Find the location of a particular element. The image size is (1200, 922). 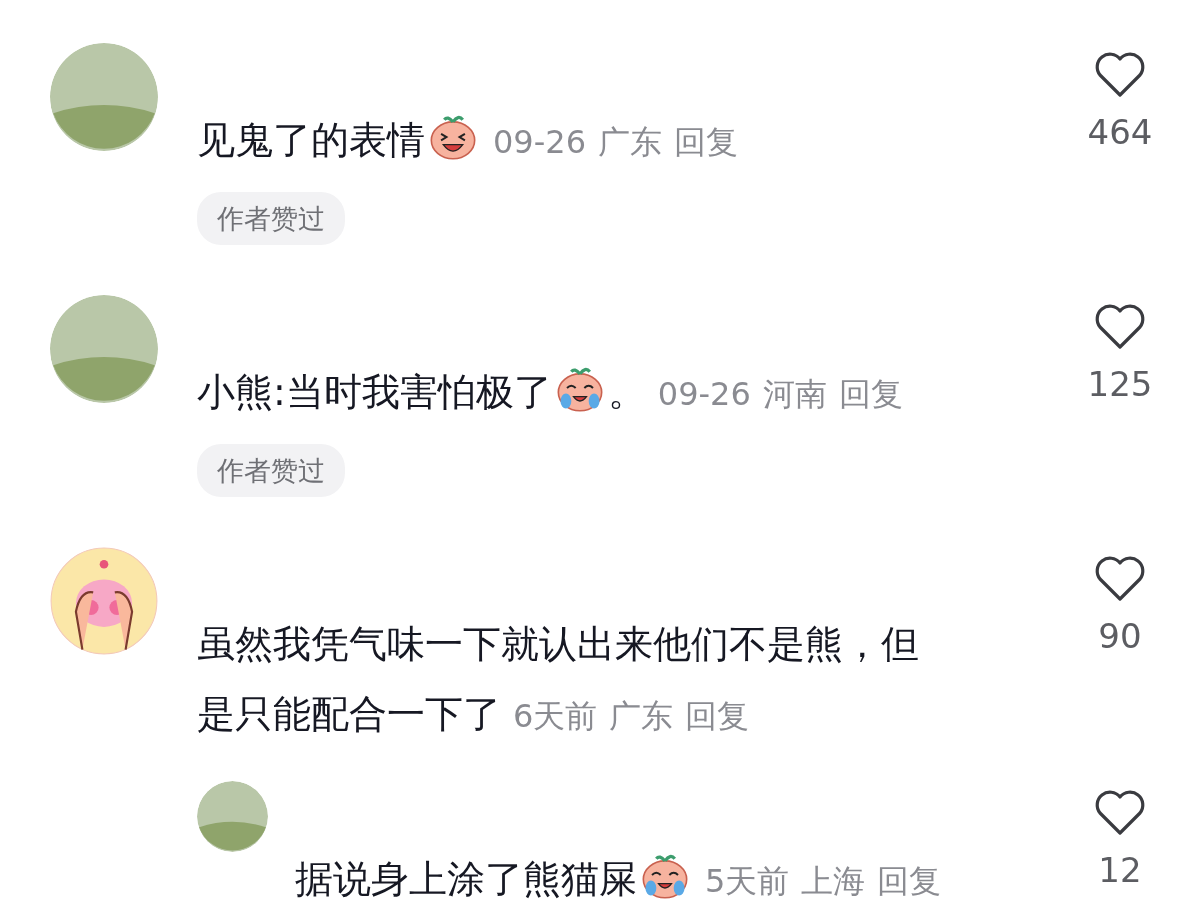

like-count: 464 is located at coordinates (1120, 132).